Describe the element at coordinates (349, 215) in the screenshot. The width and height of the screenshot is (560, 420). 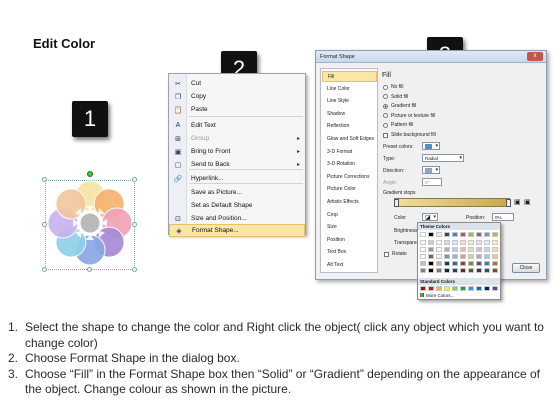
I see `nav-item-crop: Crop` at that location.